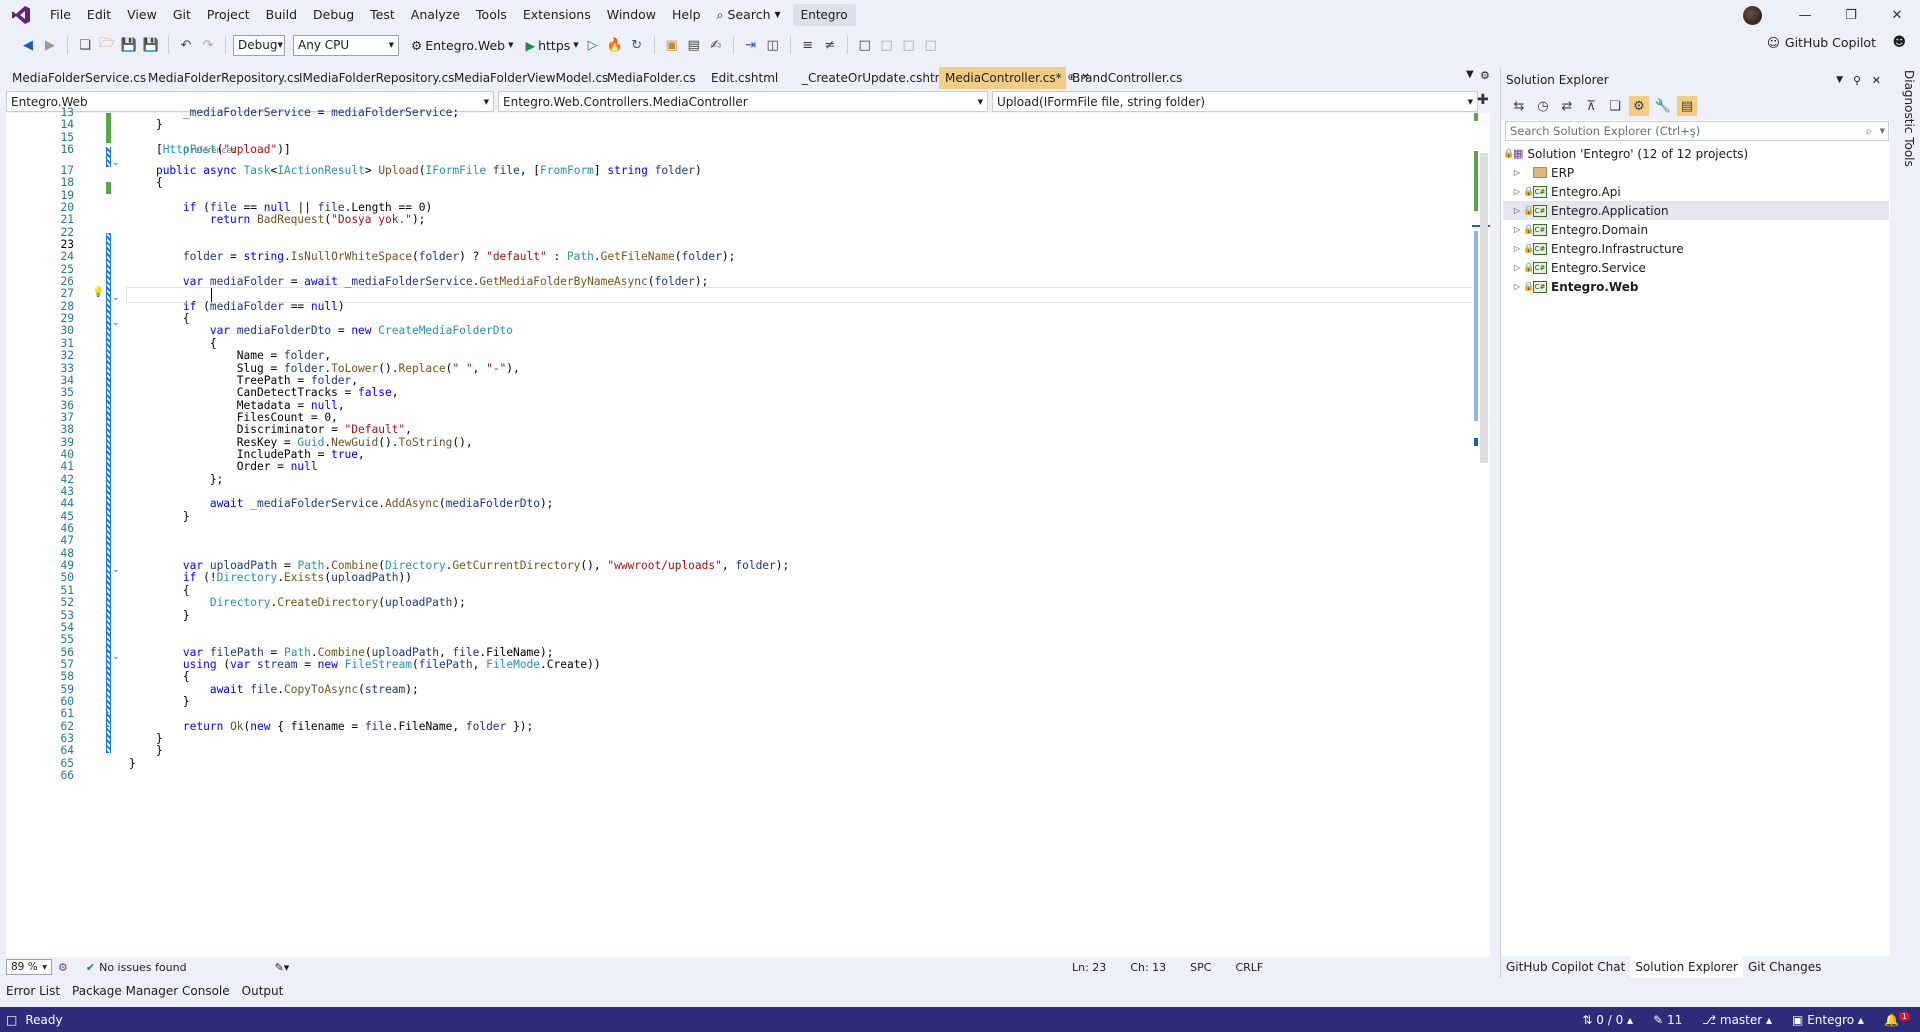 This screenshot has height=1032, width=1920. Describe the element at coordinates (1687, 106) in the screenshot. I see `preview-icon: ▤` at that location.